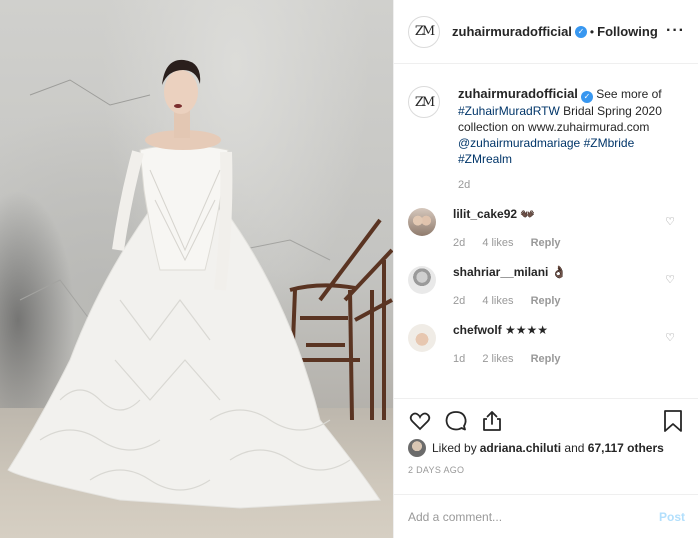 The image size is (698, 538). Describe the element at coordinates (672, 517) in the screenshot. I see `post-comment-button: Post` at that location.